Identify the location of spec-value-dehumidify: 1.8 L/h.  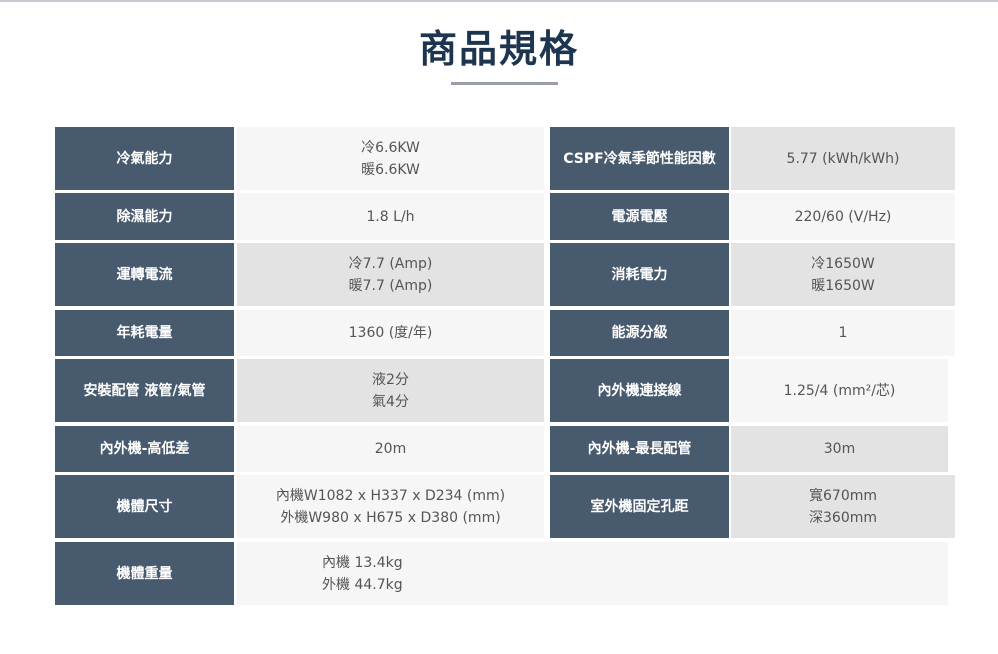
(390, 216).